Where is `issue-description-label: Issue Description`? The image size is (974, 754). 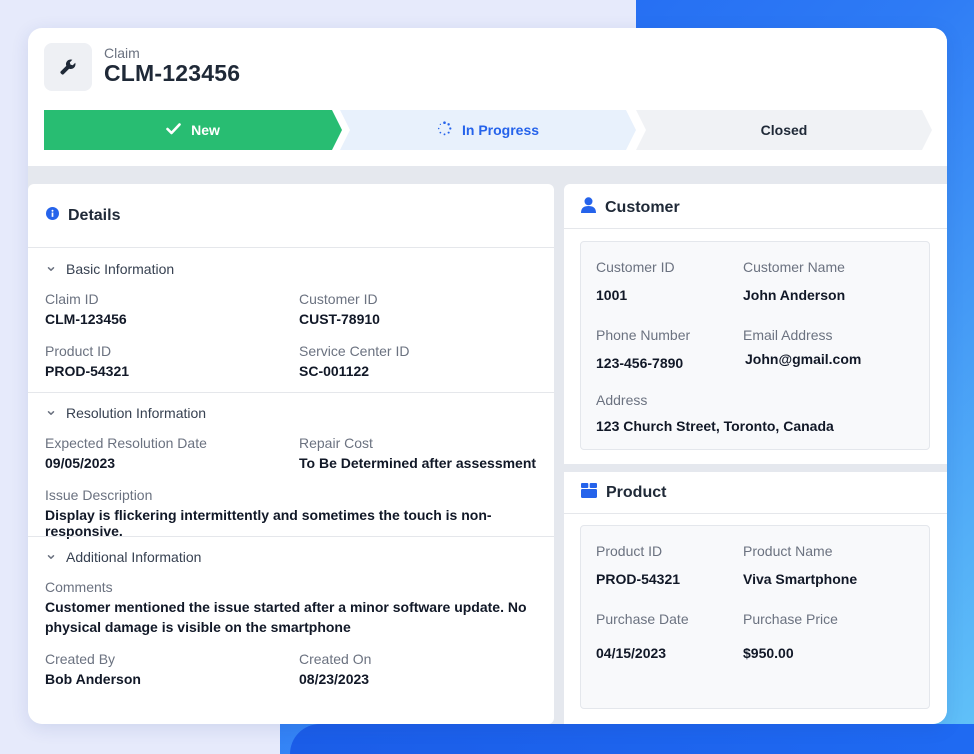
issue-description-label: Issue Description is located at coordinates (99, 495).